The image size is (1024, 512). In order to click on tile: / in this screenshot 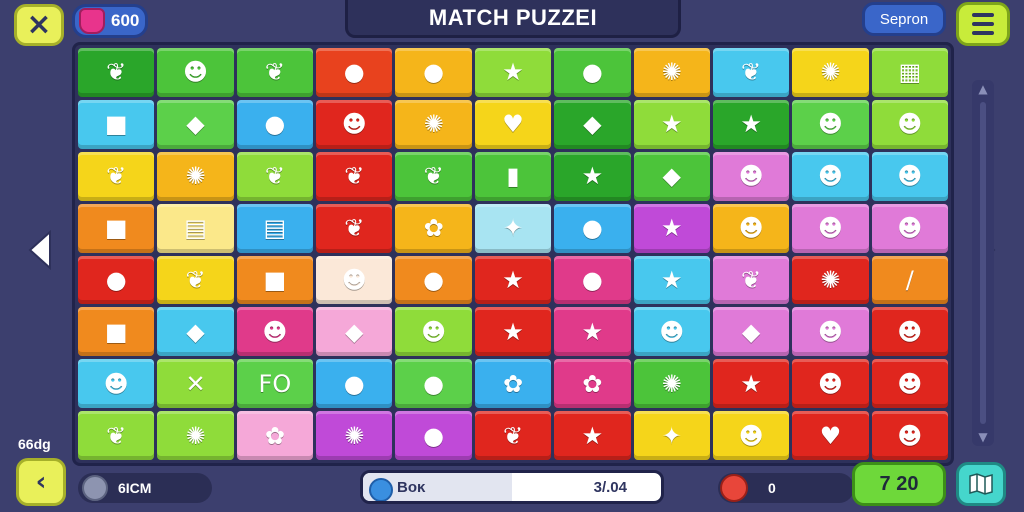, I will do `click(909, 280)`.